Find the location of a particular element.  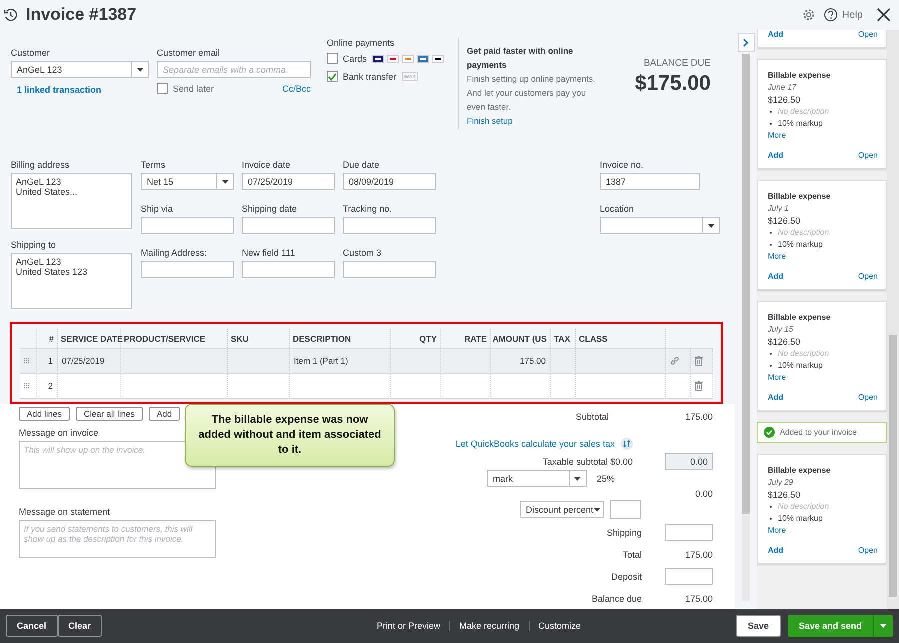

cancel-button: Cancel is located at coordinates (32, 626).